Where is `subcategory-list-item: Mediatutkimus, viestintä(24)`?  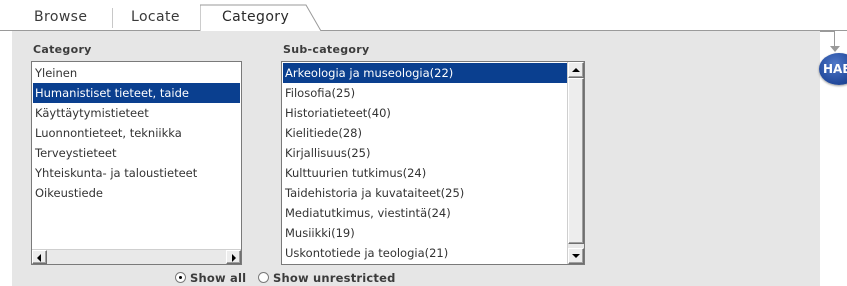
subcategory-list-item: Mediatutkimus, viestintä(24) is located at coordinates (425, 213).